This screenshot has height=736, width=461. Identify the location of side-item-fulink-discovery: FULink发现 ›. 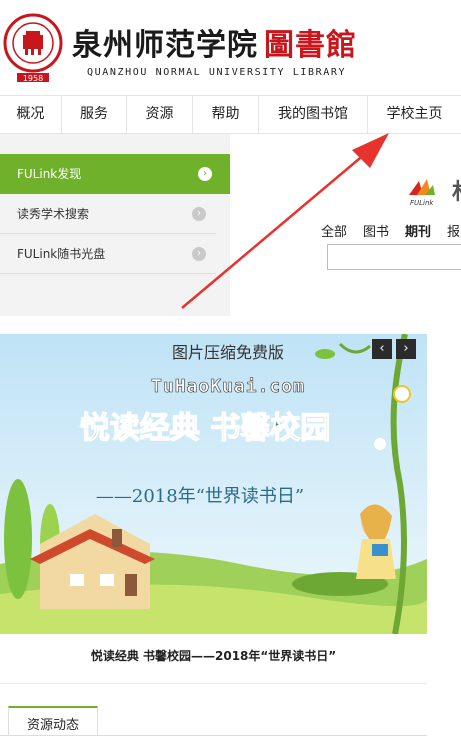
(115, 174).